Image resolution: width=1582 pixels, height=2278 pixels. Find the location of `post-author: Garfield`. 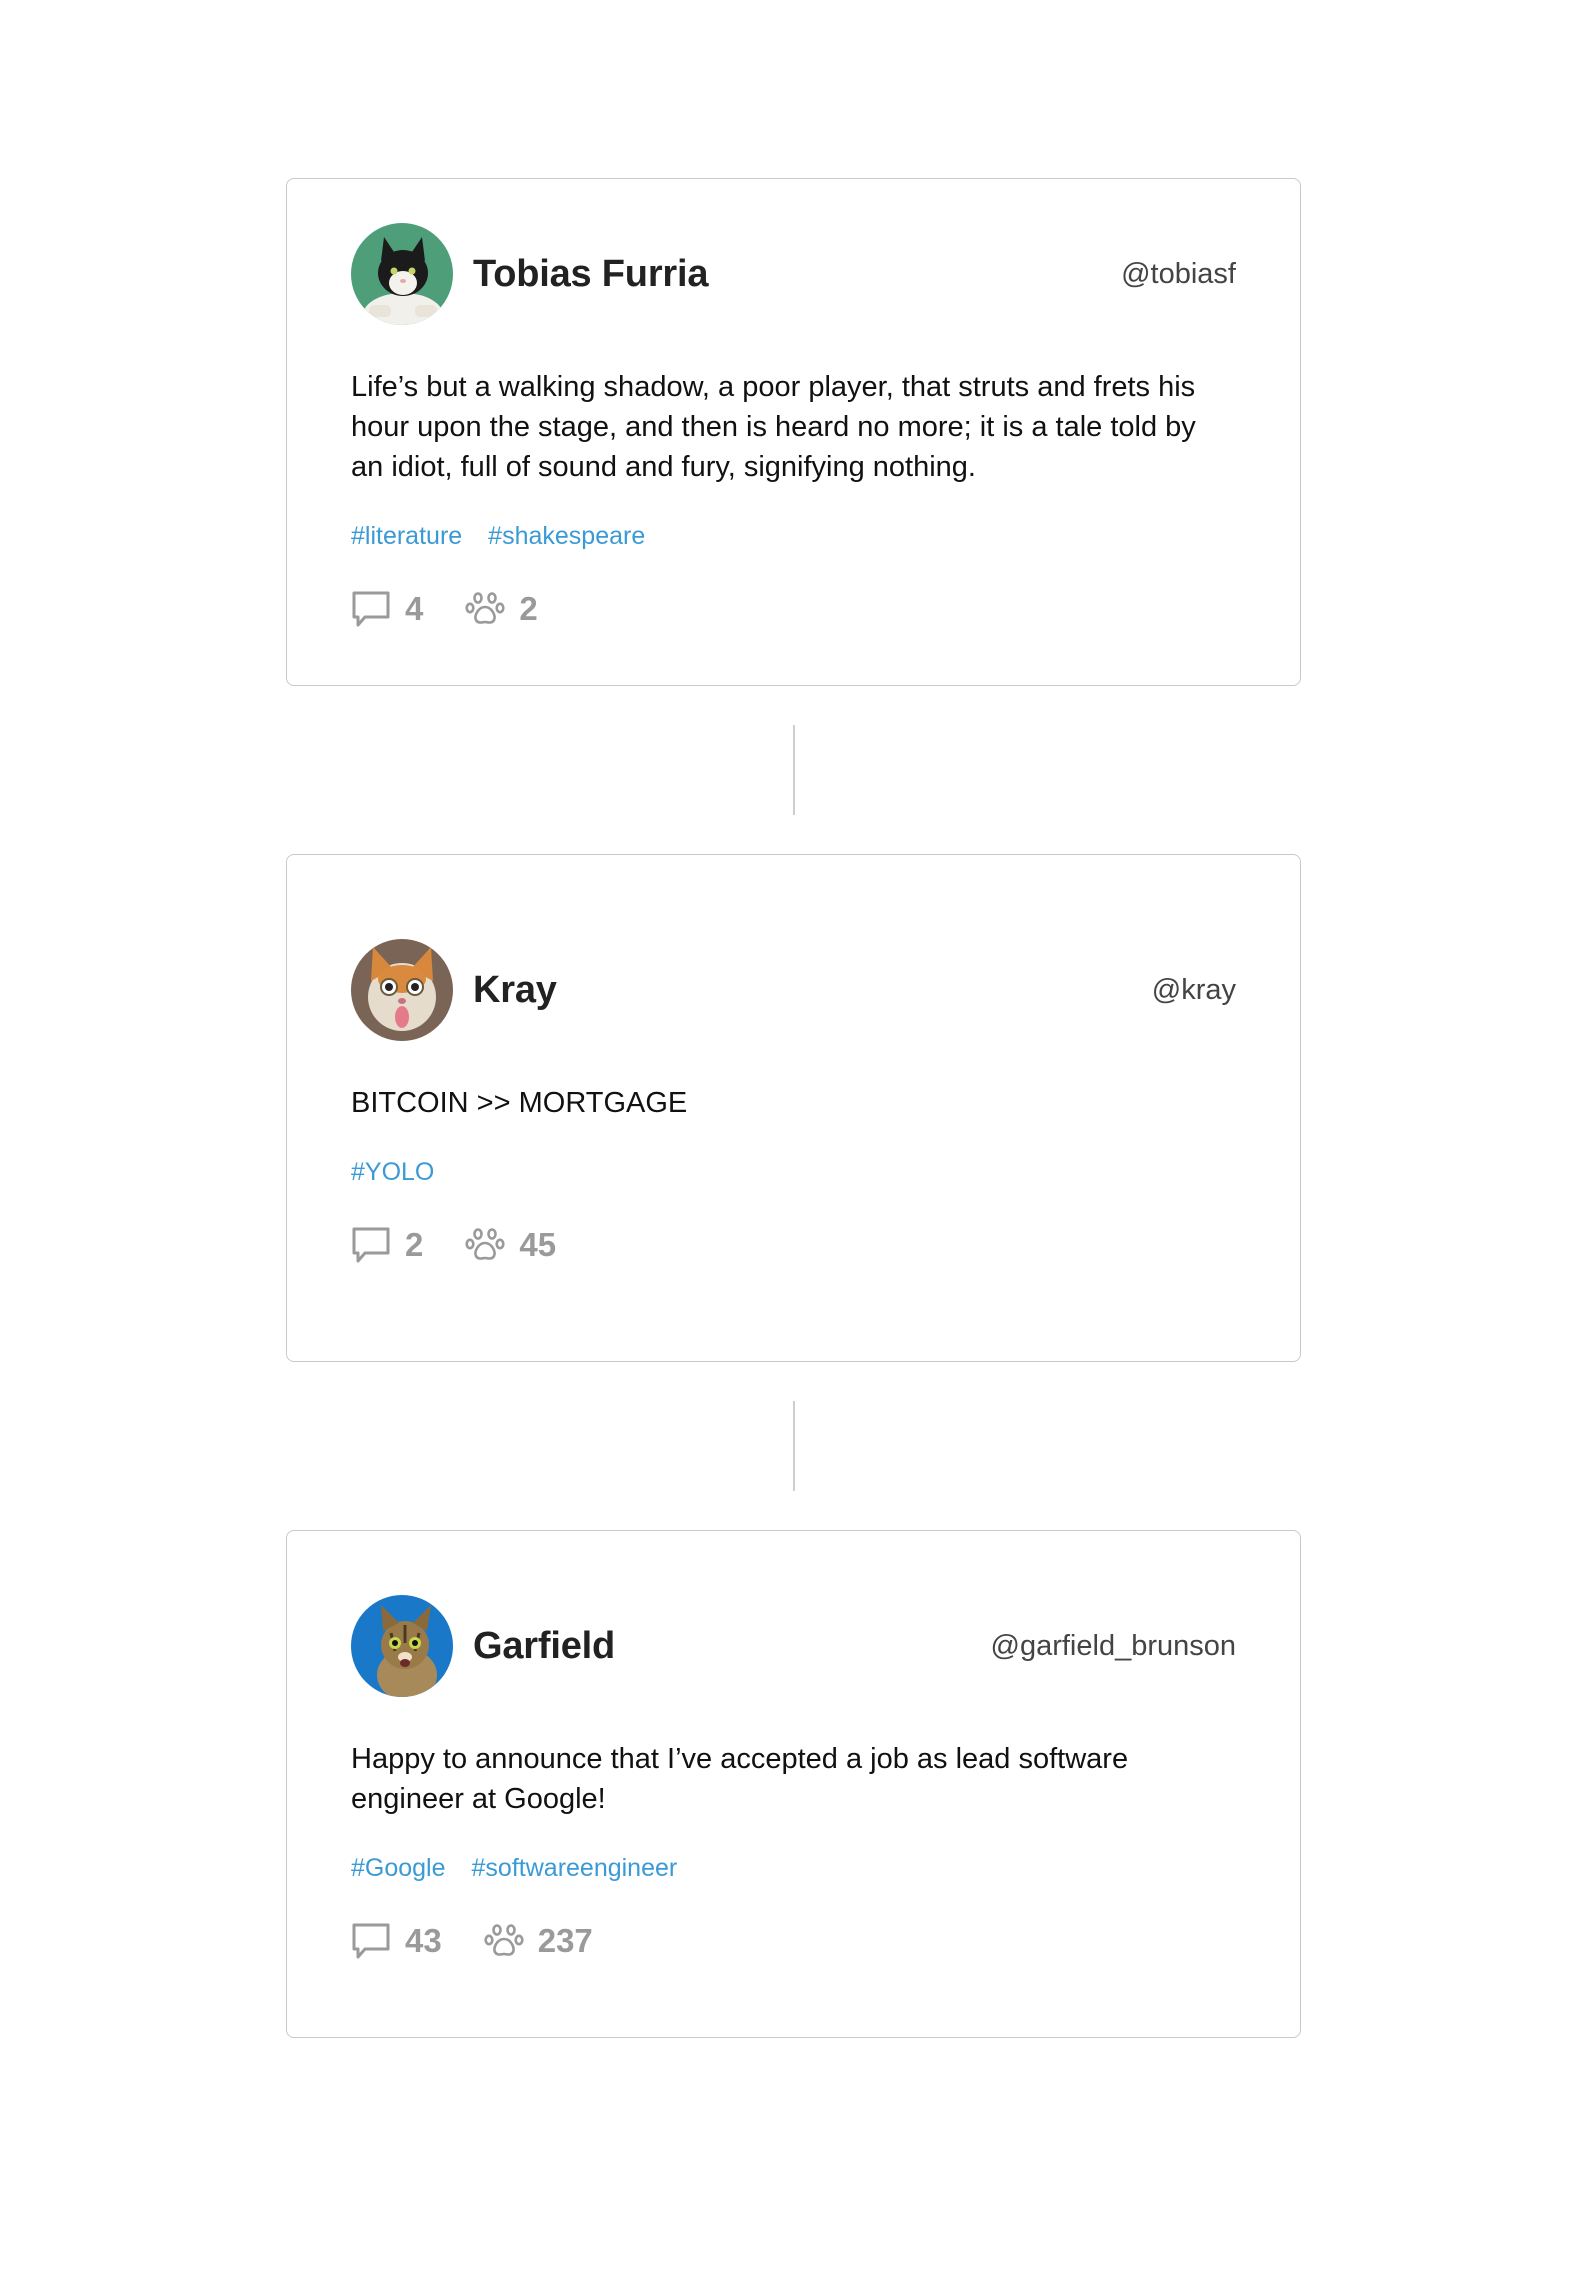

post-author: Garfield is located at coordinates (483, 1646).